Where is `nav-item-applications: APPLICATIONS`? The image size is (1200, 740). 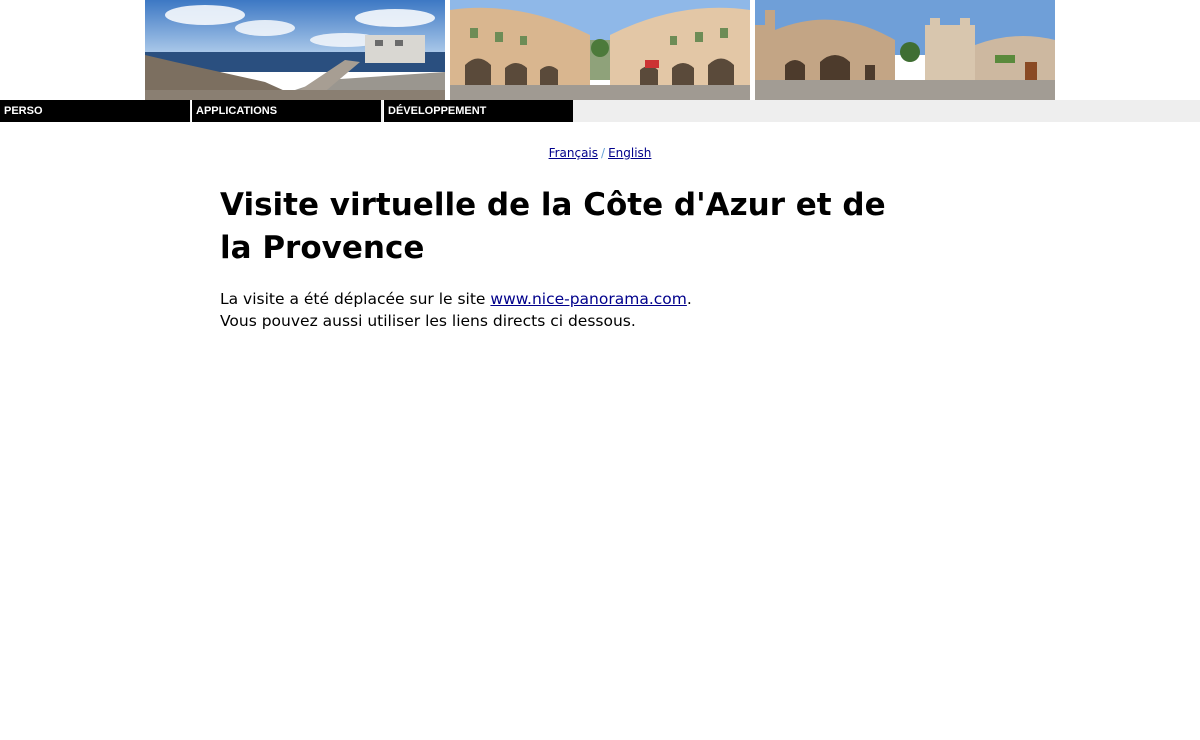
nav-item-applications: APPLICATIONS is located at coordinates (286, 111).